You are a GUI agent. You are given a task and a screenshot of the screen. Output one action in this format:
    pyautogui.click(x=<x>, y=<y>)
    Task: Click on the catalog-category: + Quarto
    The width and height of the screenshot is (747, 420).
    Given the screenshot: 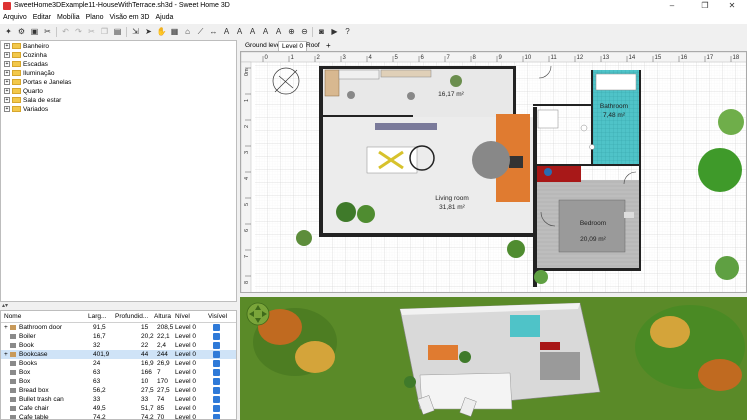 What is the action you would take?
    pyautogui.click(x=23, y=92)
    